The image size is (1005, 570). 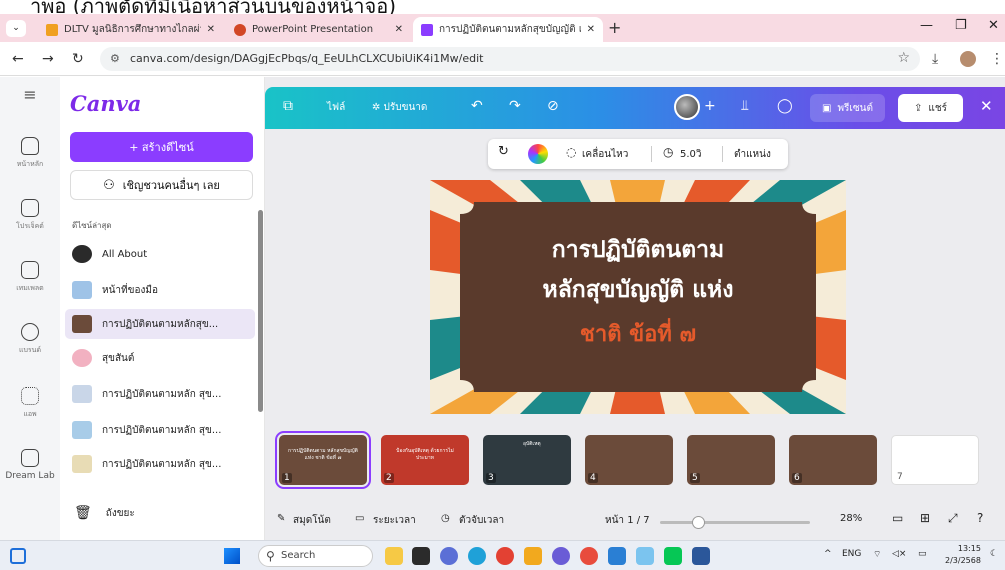 I want to click on file-explorer-icon, so click(x=394, y=556).